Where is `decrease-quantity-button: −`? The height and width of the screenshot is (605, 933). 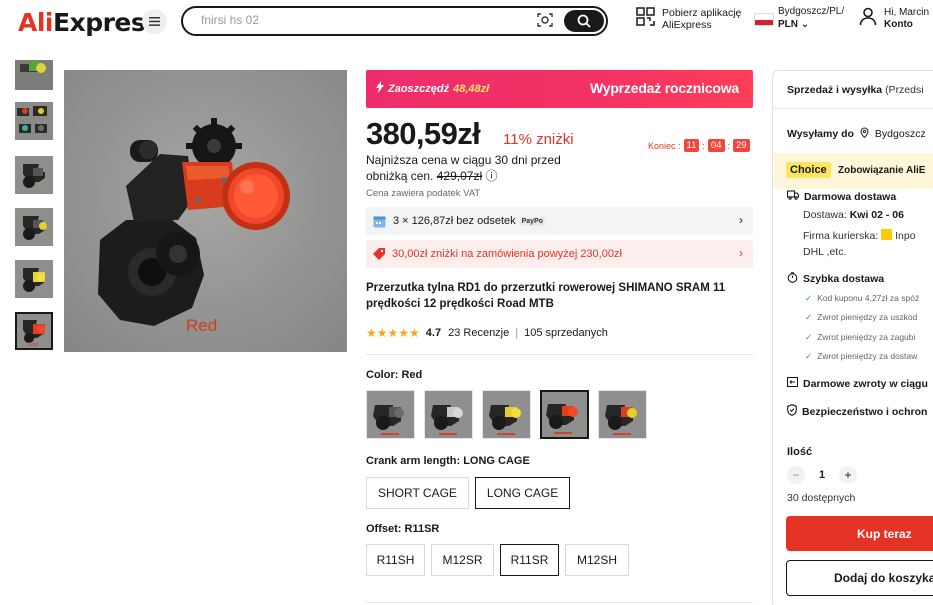
decrease-quantity-button: − is located at coordinates (796, 475).